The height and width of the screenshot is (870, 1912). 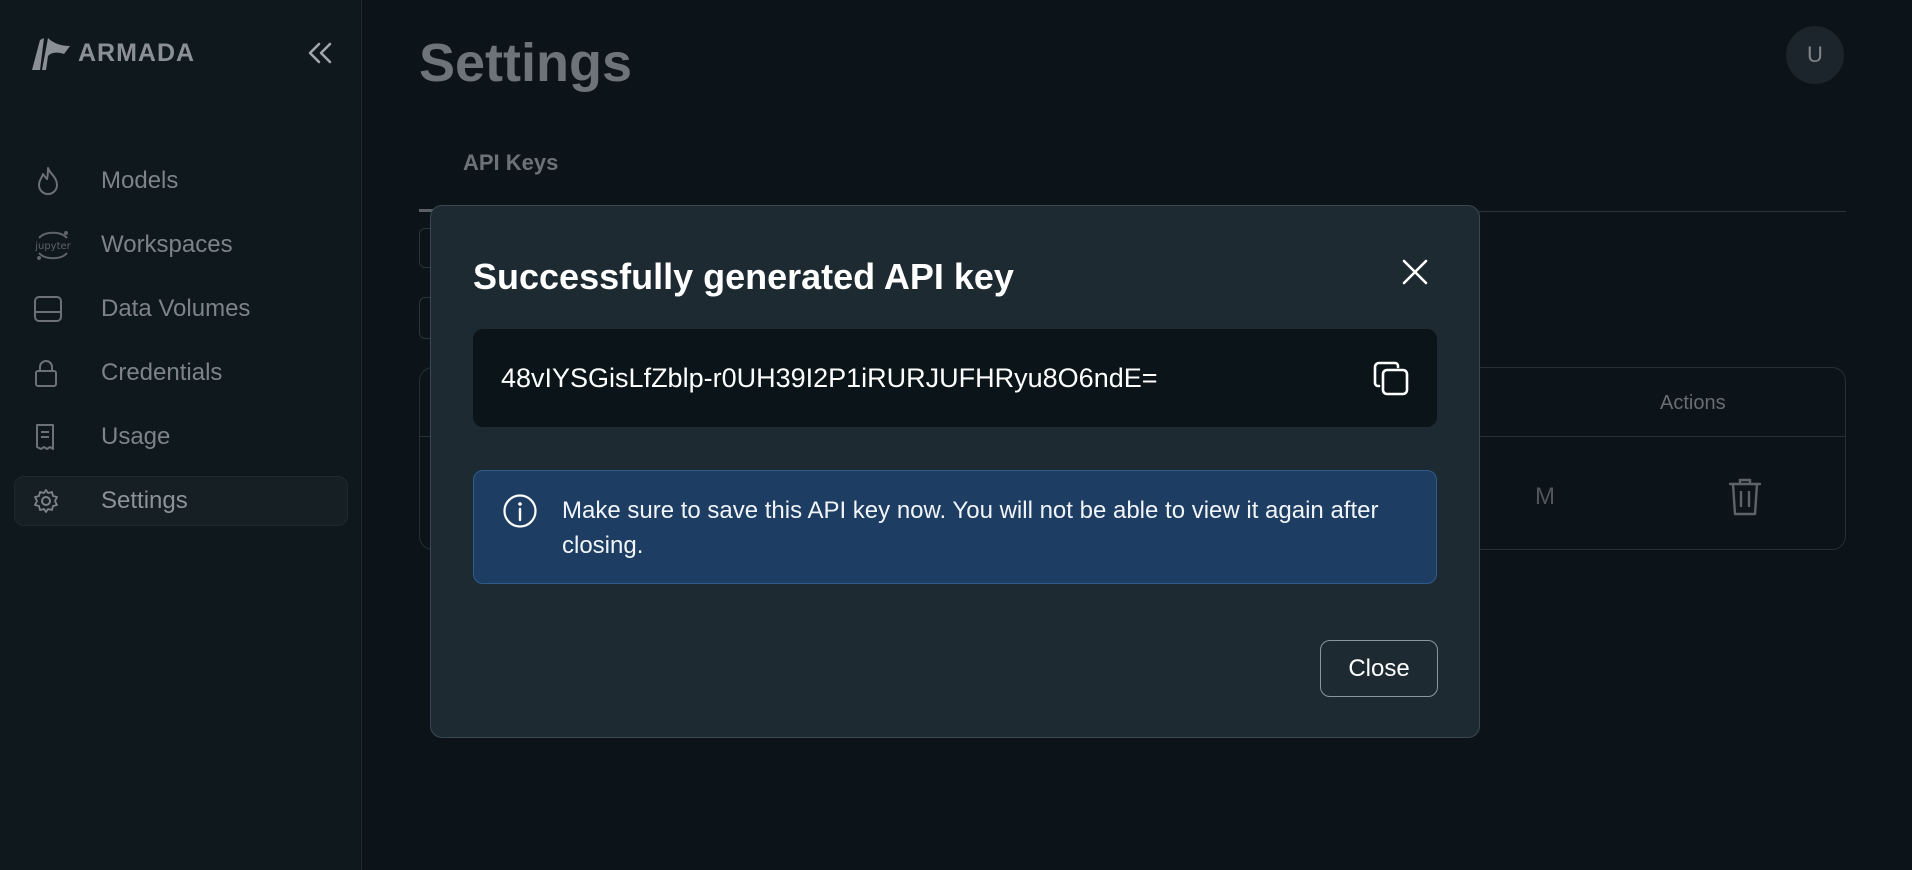 I want to click on delete-key-button, so click(x=1745, y=497).